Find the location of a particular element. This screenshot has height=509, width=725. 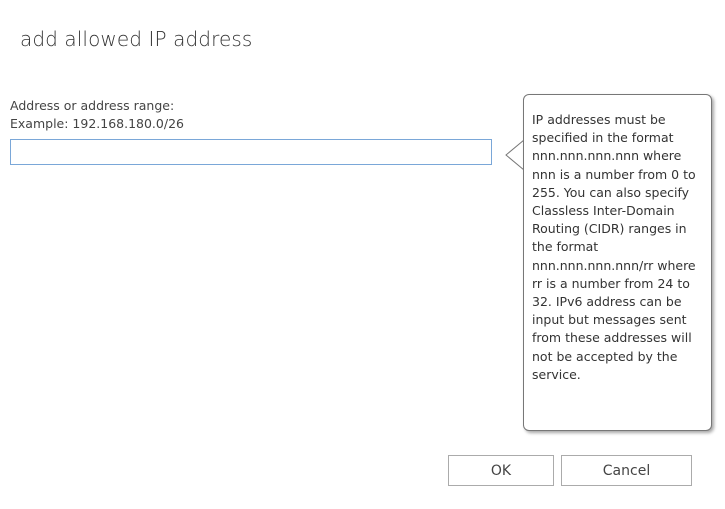

address-input is located at coordinates (251, 152).